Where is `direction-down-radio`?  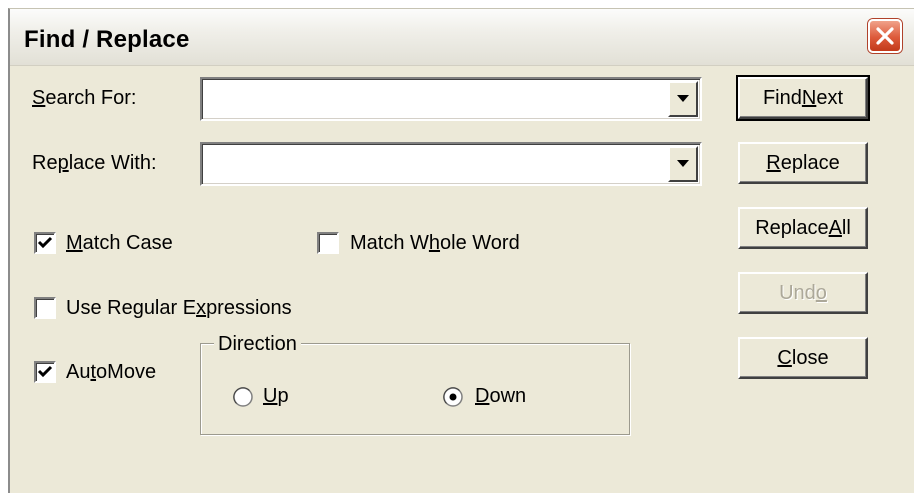
direction-down-radio is located at coordinates (453, 397).